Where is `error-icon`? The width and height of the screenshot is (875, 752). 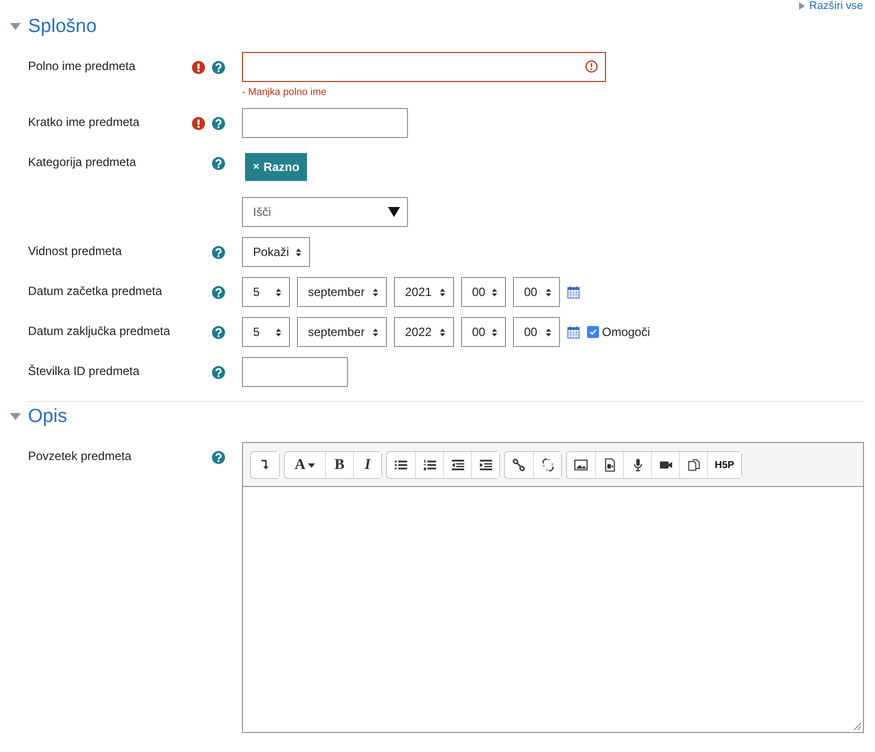
error-icon is located at coordinates (591, 66).